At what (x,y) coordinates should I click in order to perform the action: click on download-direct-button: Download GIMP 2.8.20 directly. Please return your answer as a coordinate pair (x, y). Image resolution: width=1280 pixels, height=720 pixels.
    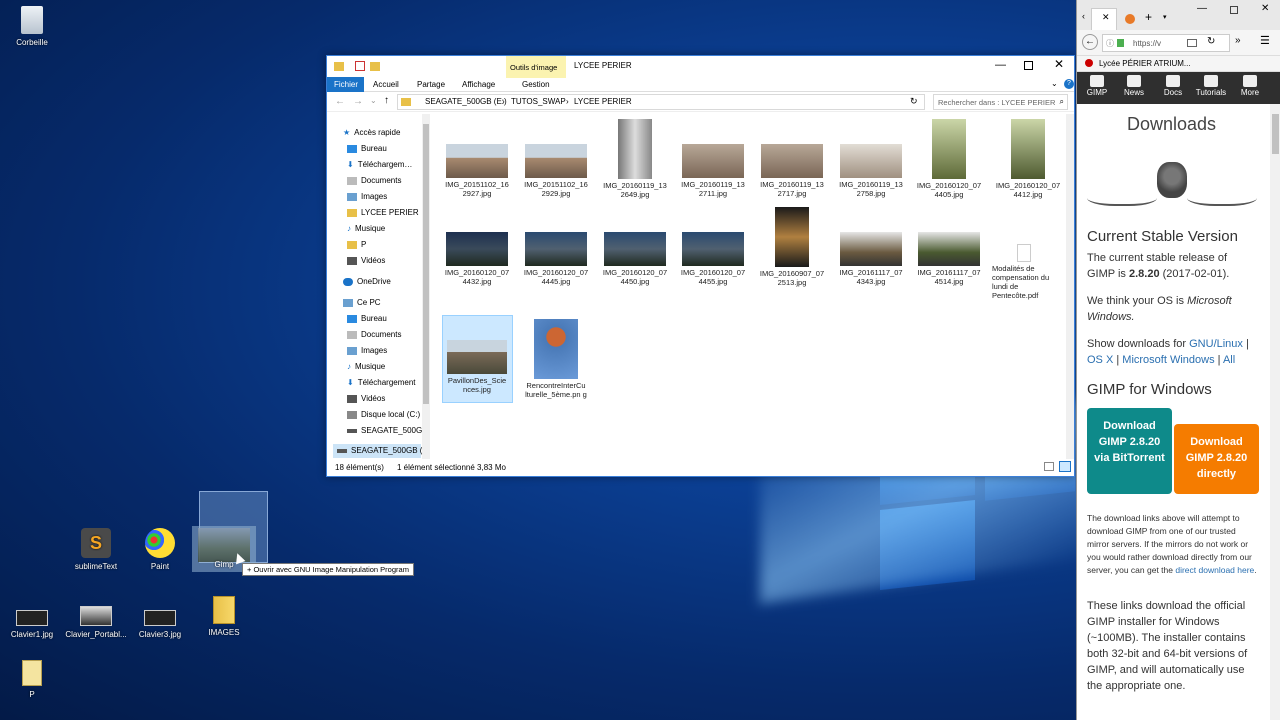
    Looking at the image, I should click on (1216, 459).